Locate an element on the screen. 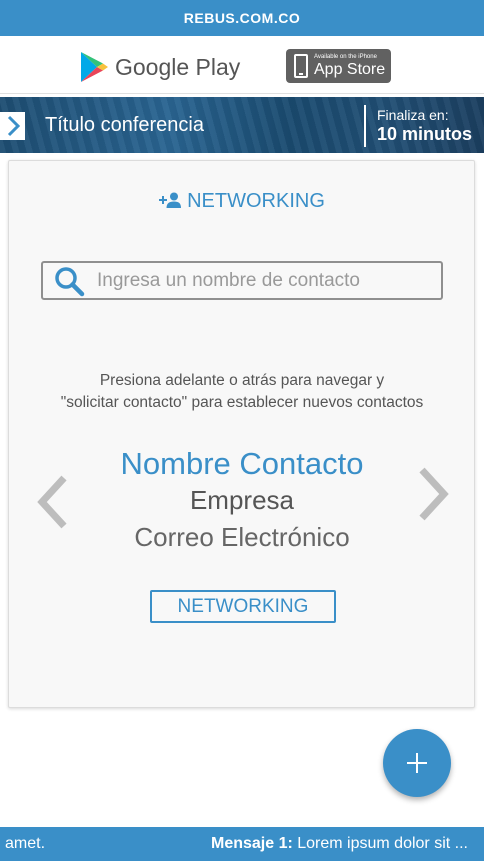  google-play-badge: Google Play is located at coordinates (159, 67).